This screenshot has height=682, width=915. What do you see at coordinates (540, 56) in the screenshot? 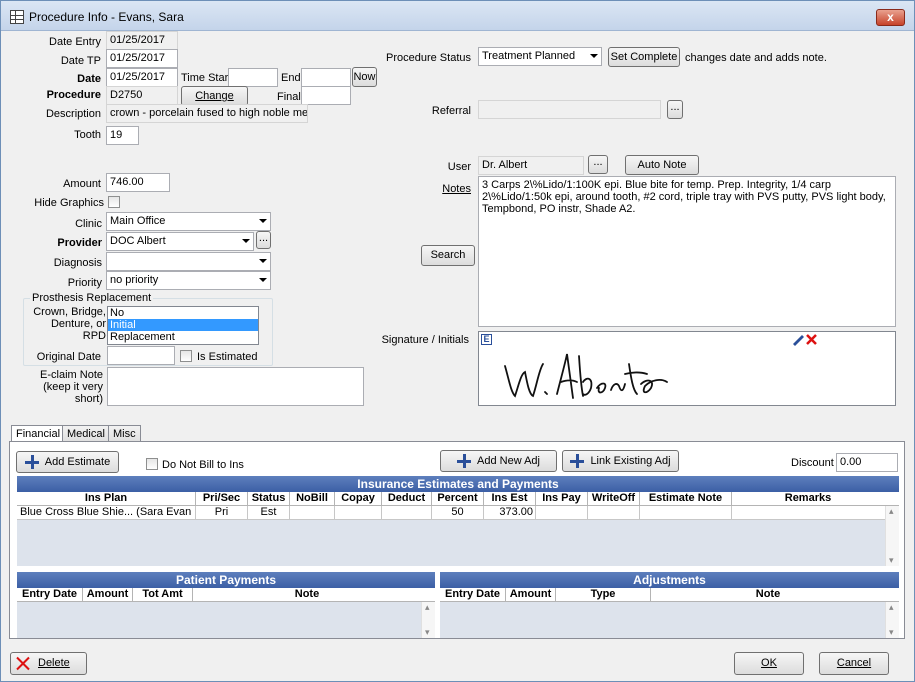
I see `procedure-status-select: Treatment Planned` at bounding box center [540, 56].